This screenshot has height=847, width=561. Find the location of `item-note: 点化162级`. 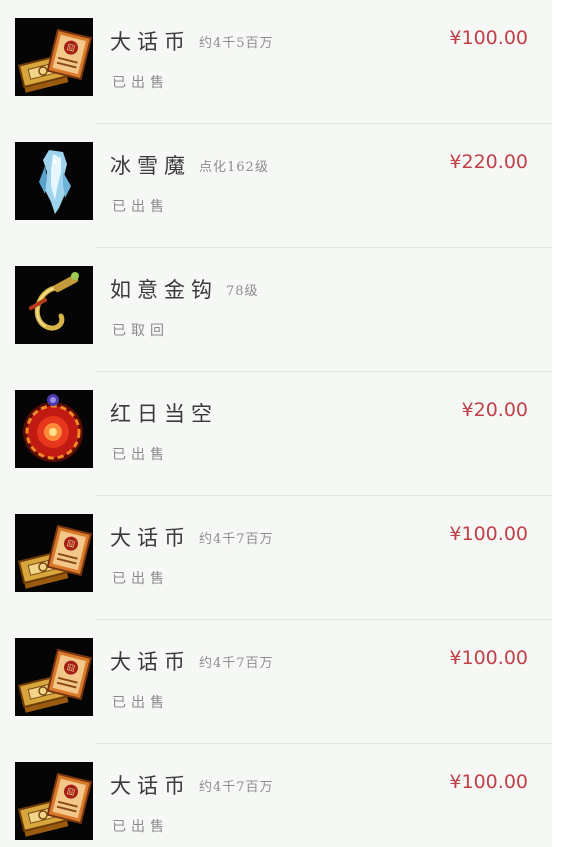

item-note: 点化162级 is located at coordinates (234, 167).